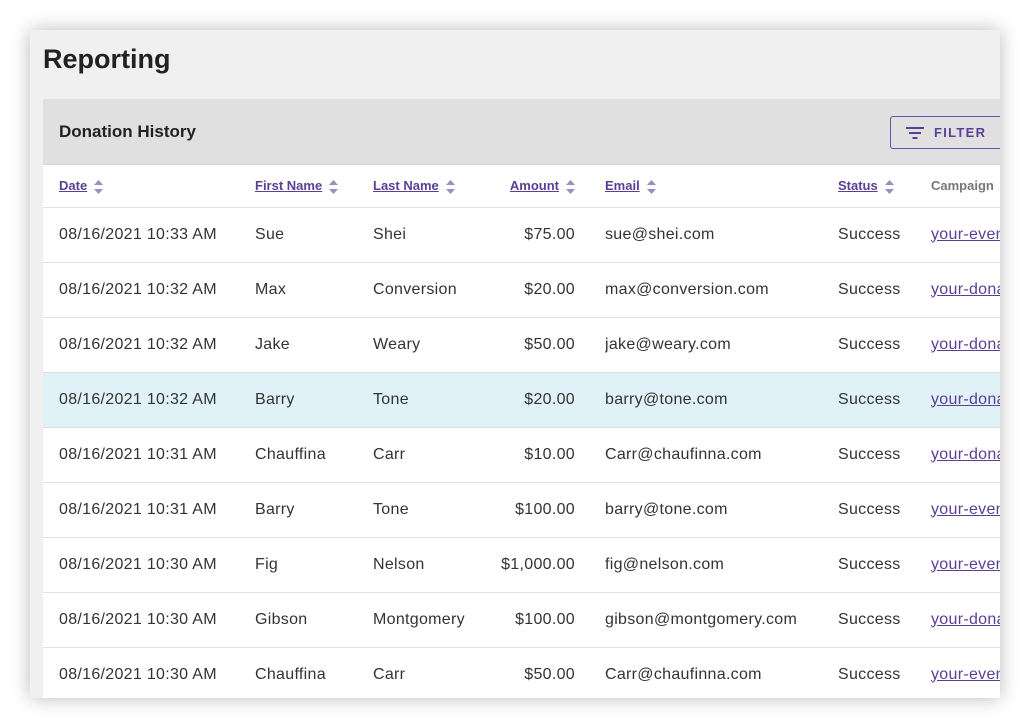  I want to click on cell-last-name: Weary, so click(435, 345).